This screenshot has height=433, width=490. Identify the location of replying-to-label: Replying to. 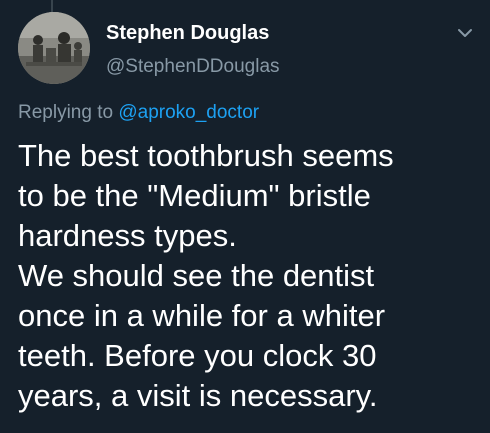
(66, 112).